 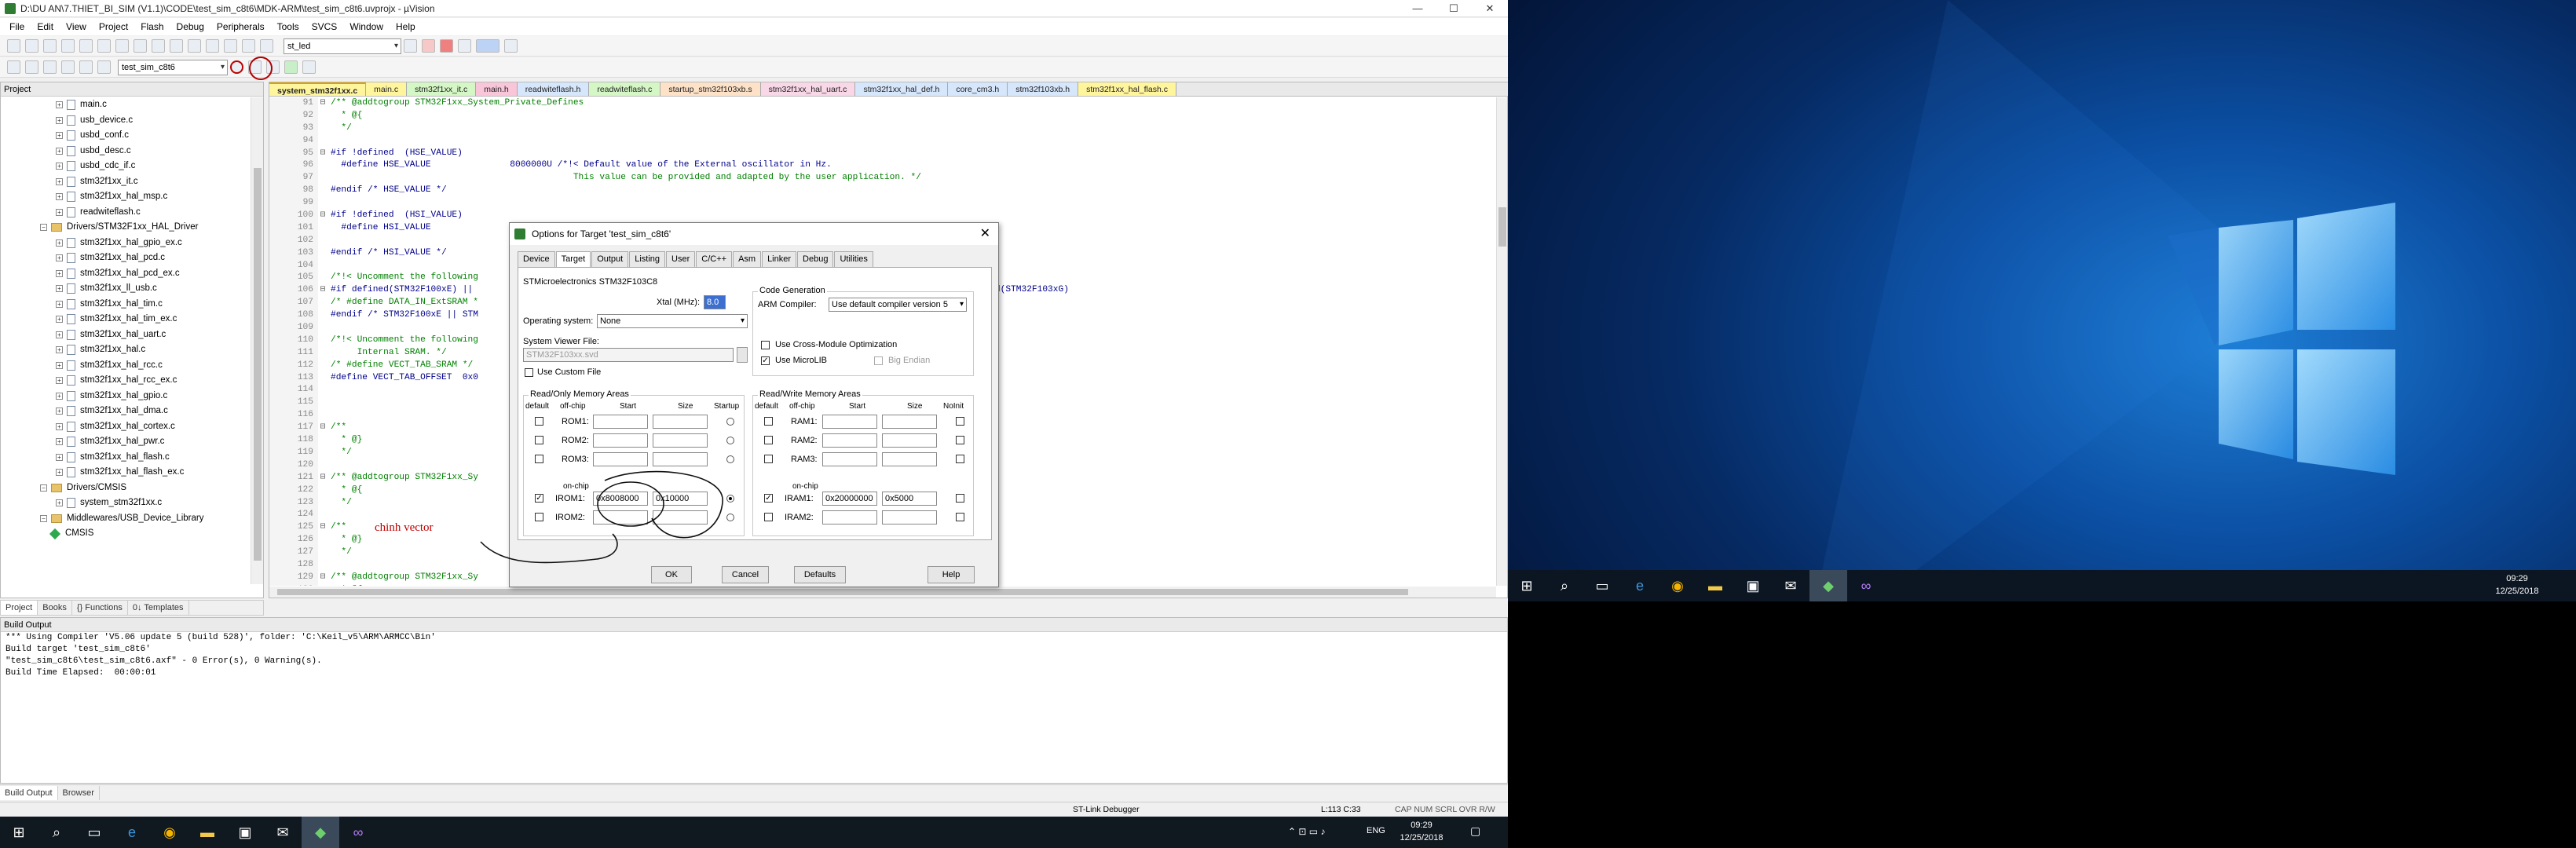 What do you see at coordinates (1791, 585) in the screenshot?
I see `desk-mail-icon: ✉` at bounding box center [1791, 585].